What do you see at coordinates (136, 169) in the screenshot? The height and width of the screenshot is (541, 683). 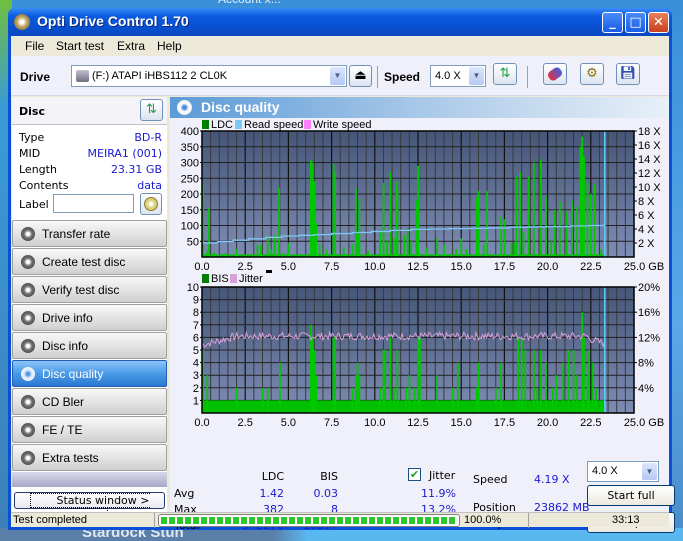 I see `disc-length-value: 23.31 GB` at bounding box center [136, 169].